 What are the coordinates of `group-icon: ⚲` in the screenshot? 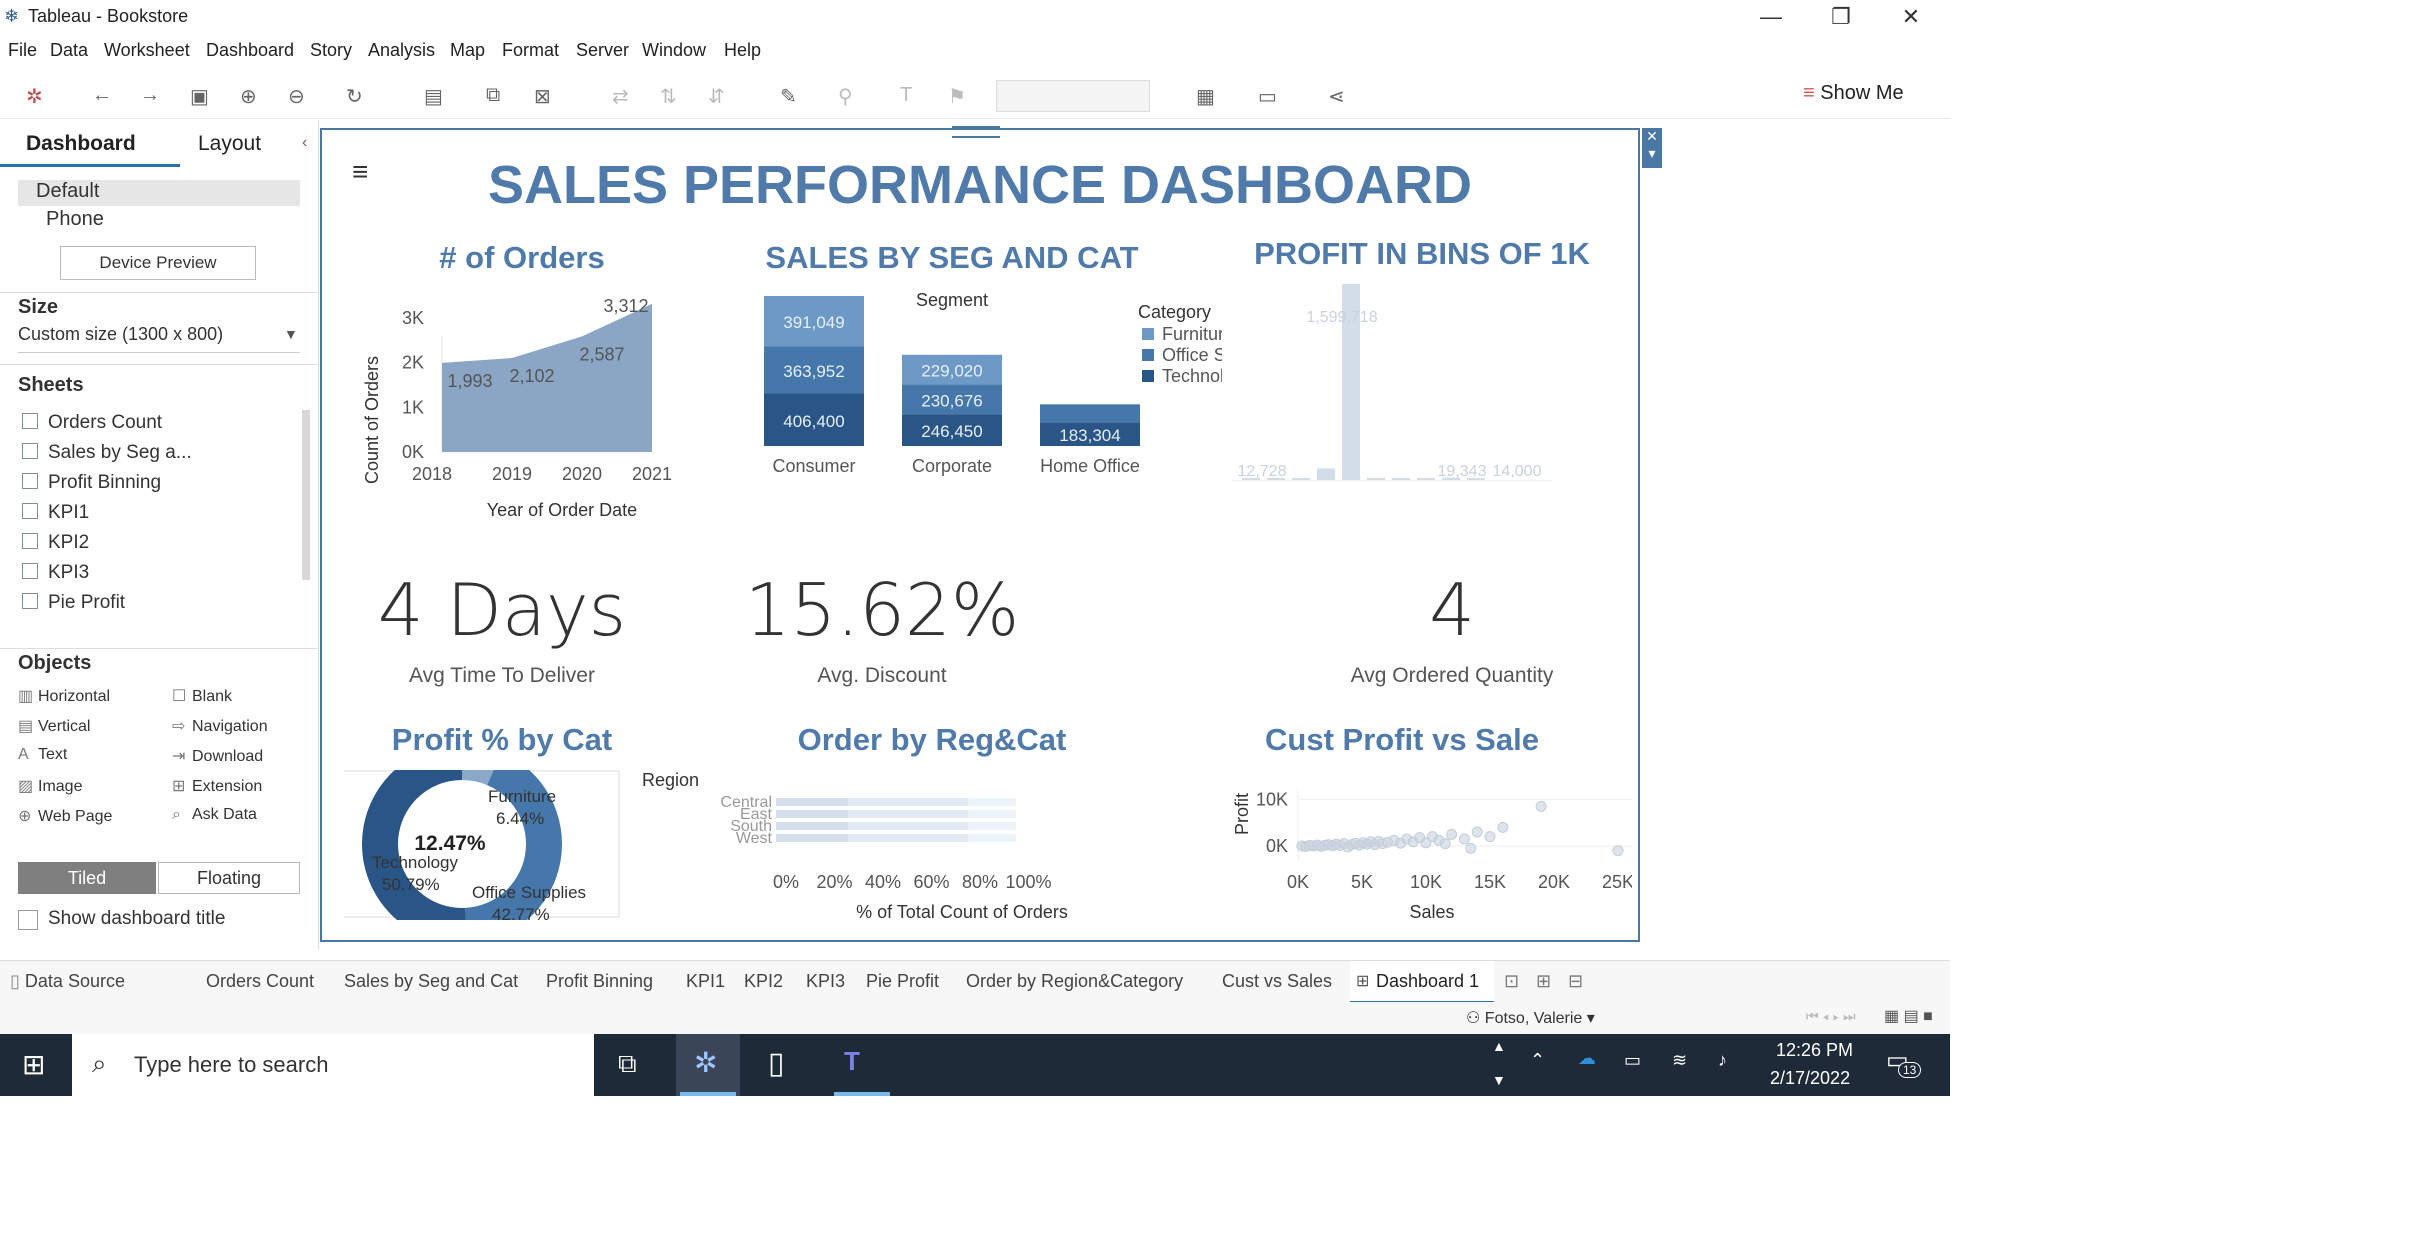 It's located at (845, 96).